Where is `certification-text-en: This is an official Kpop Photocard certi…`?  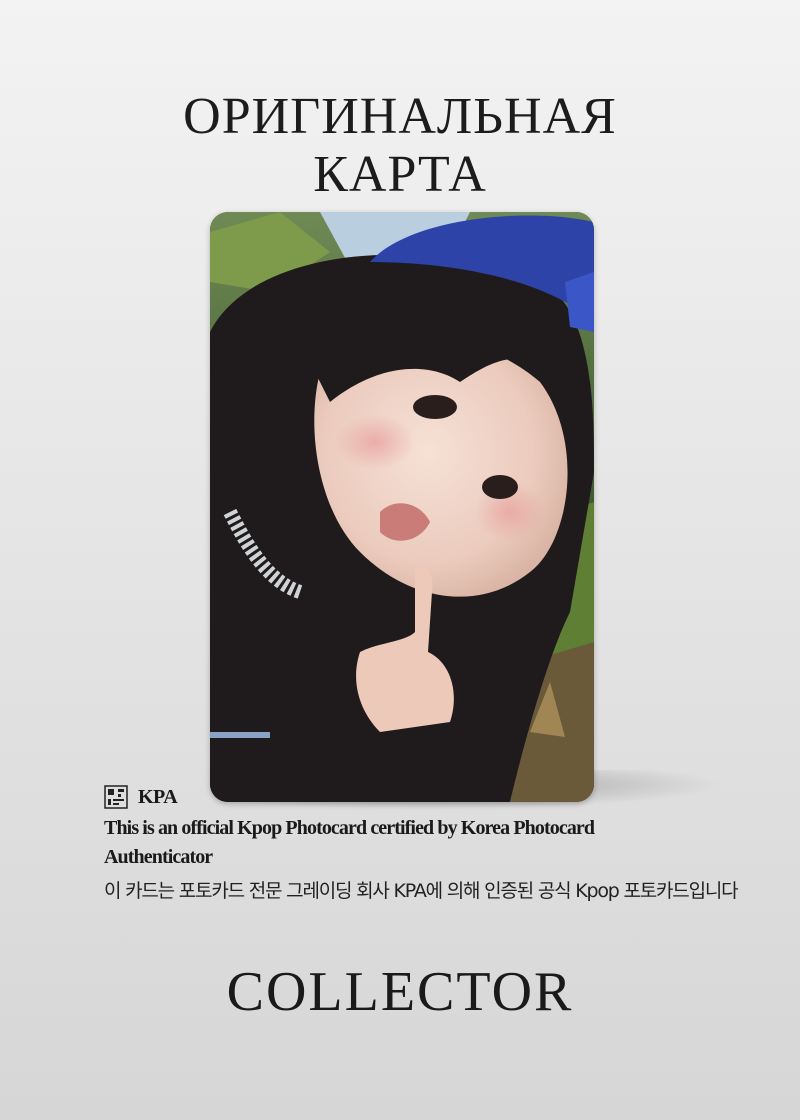
certification-text-en: This is an official Kpop Photocard certi… is located at coordinates (349, 842).